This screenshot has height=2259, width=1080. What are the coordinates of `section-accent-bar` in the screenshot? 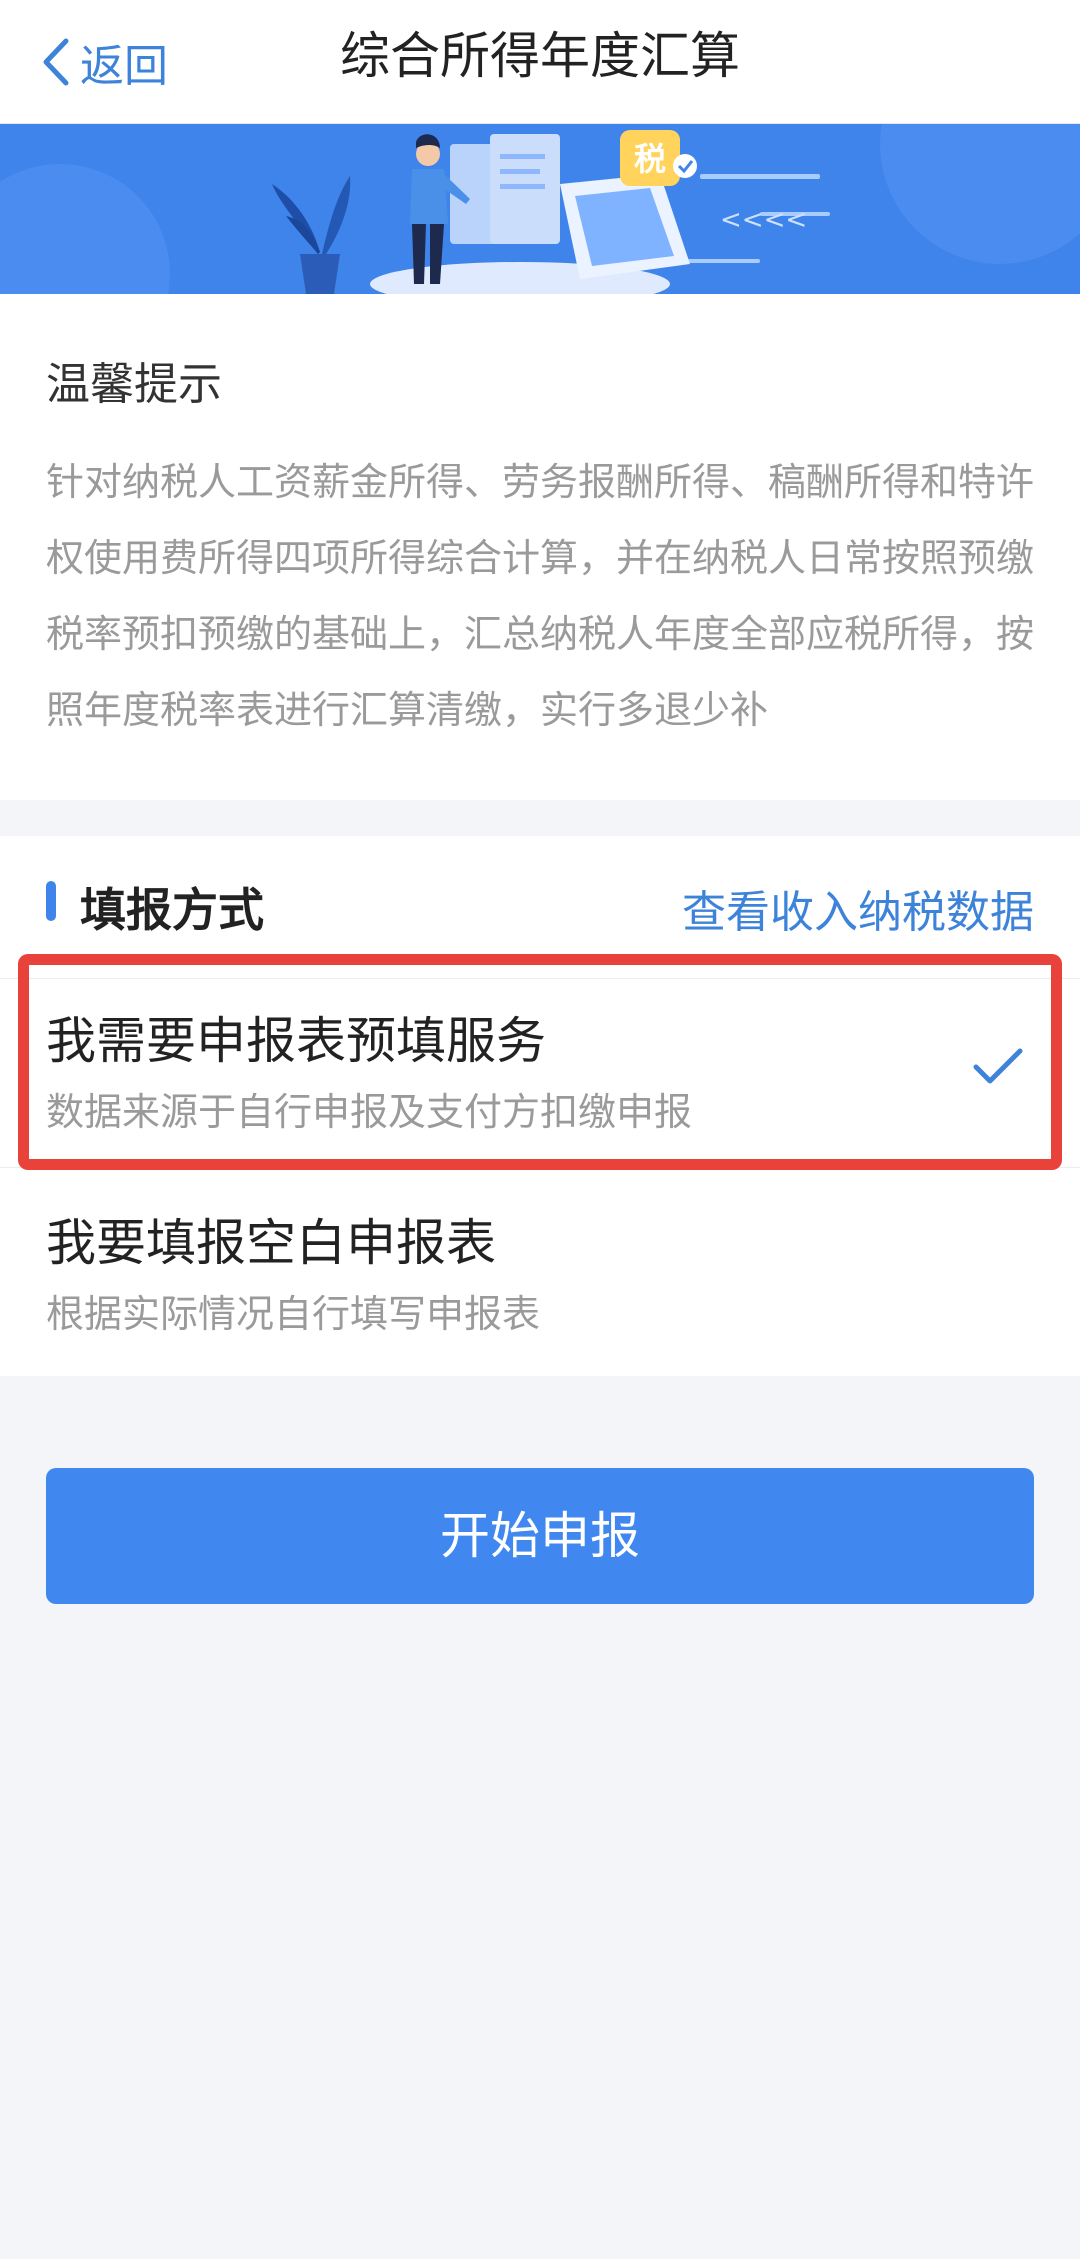 It's located at (51, 901).